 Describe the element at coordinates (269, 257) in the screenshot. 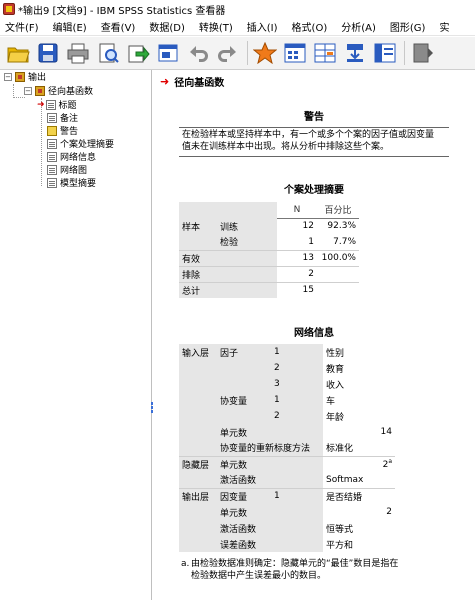

I see `table-row: 有效 13 100.0%` at that location.